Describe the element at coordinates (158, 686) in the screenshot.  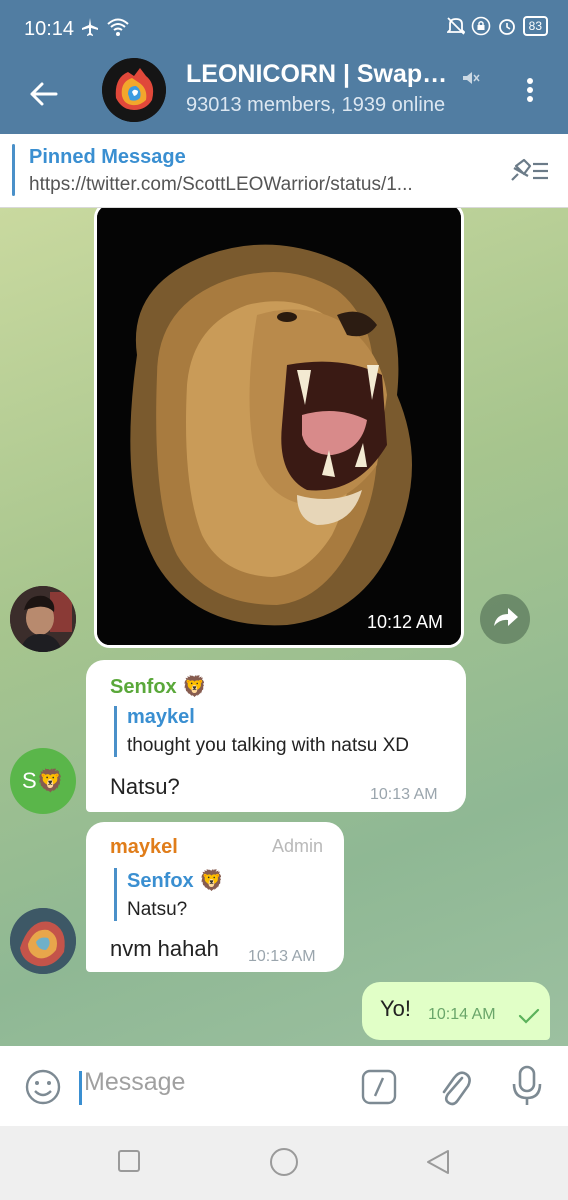
I see `sender-name: Senfox 🦁` at that location.